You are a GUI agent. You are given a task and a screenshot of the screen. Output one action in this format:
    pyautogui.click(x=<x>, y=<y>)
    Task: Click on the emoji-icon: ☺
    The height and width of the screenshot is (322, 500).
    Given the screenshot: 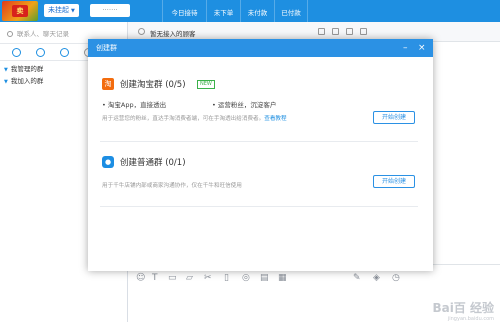 What is the action you would take?
    pyautogui.click(x=140, y=278)
    